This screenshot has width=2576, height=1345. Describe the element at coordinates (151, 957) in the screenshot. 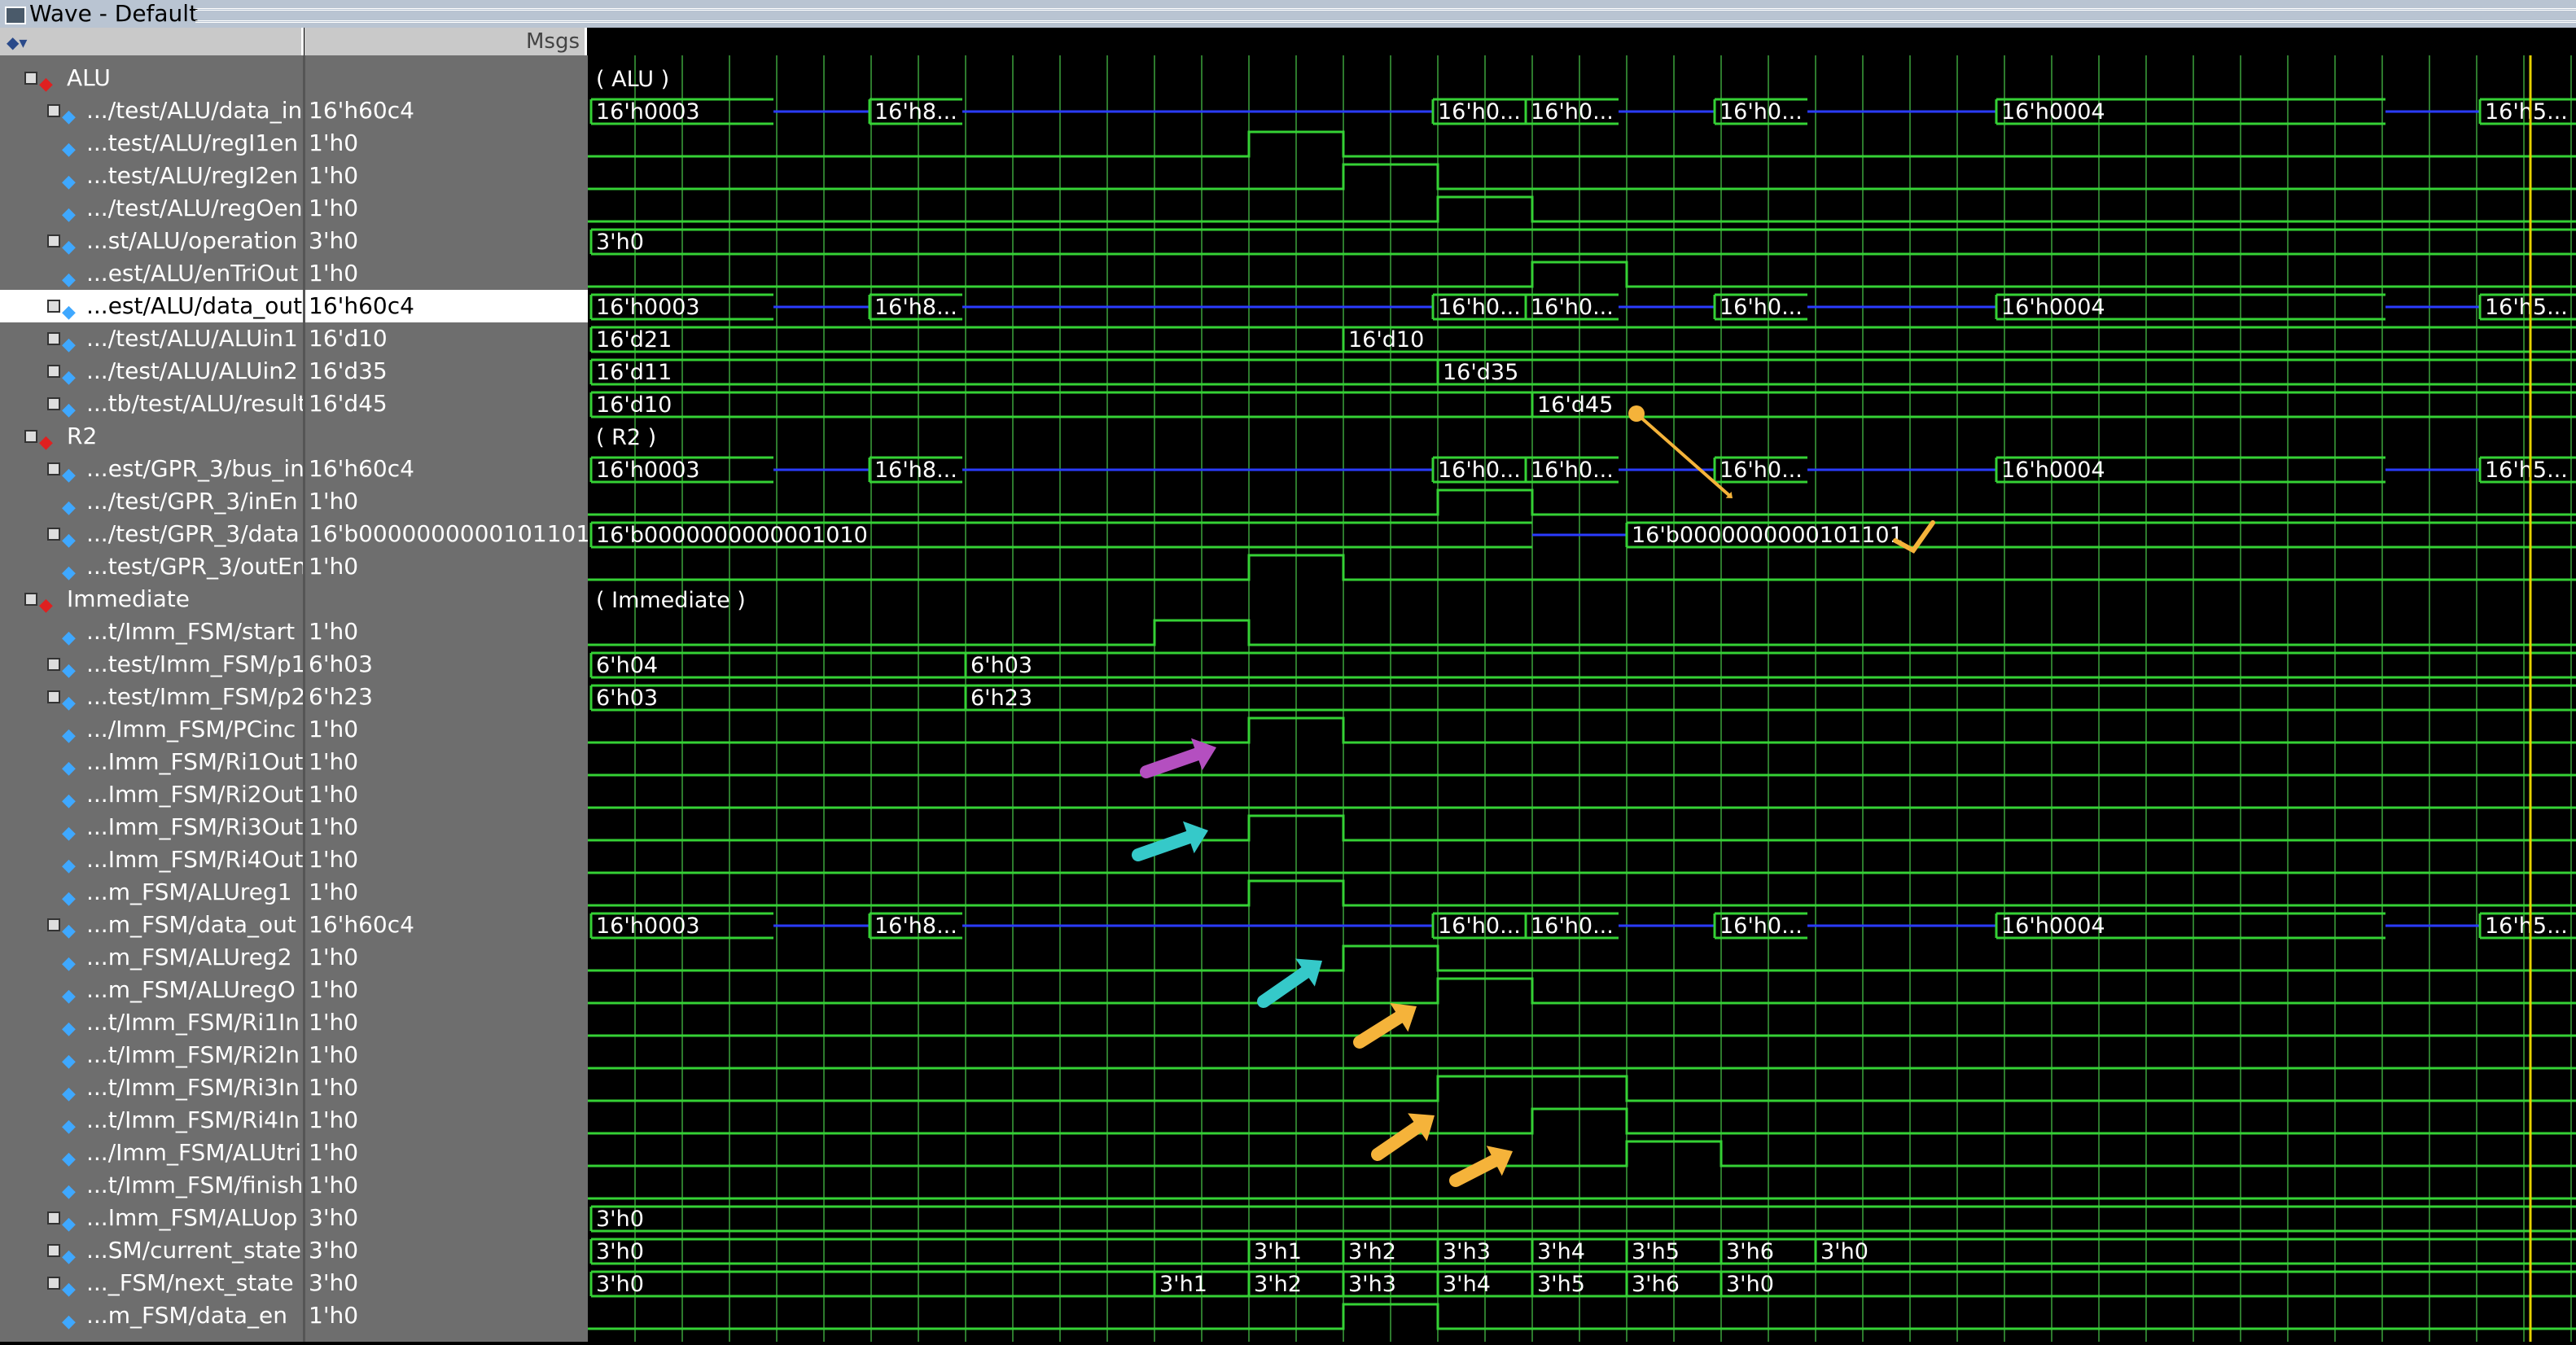

I see `signal-row: ◆ ...m_FSM/ALUreg2` at that location.